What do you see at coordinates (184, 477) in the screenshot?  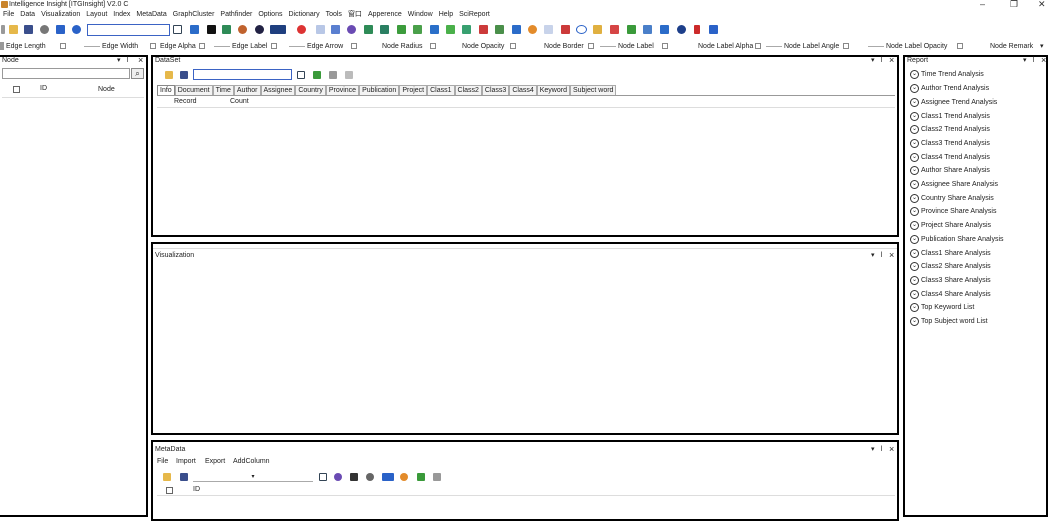 I see `metadata-save-icon` at bounding box center [184, 477].